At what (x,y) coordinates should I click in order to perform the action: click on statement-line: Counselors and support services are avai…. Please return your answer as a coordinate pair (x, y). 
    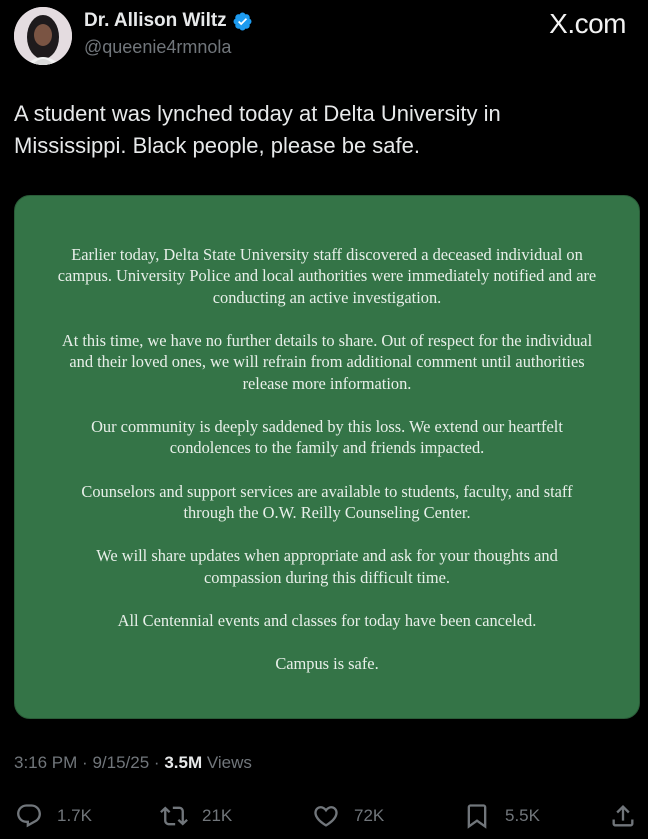
    Looking at the image, I should click on (327, 491).